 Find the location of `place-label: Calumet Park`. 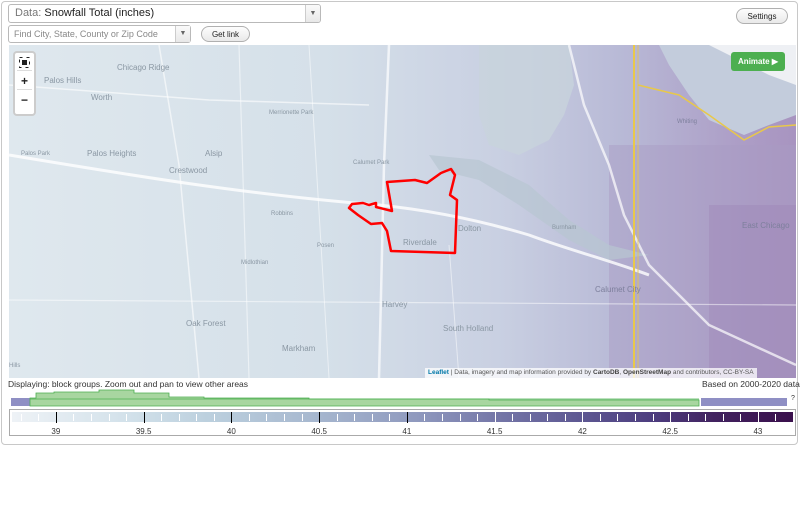

place-label: Calumet Park is located at coordinates (371, 163).